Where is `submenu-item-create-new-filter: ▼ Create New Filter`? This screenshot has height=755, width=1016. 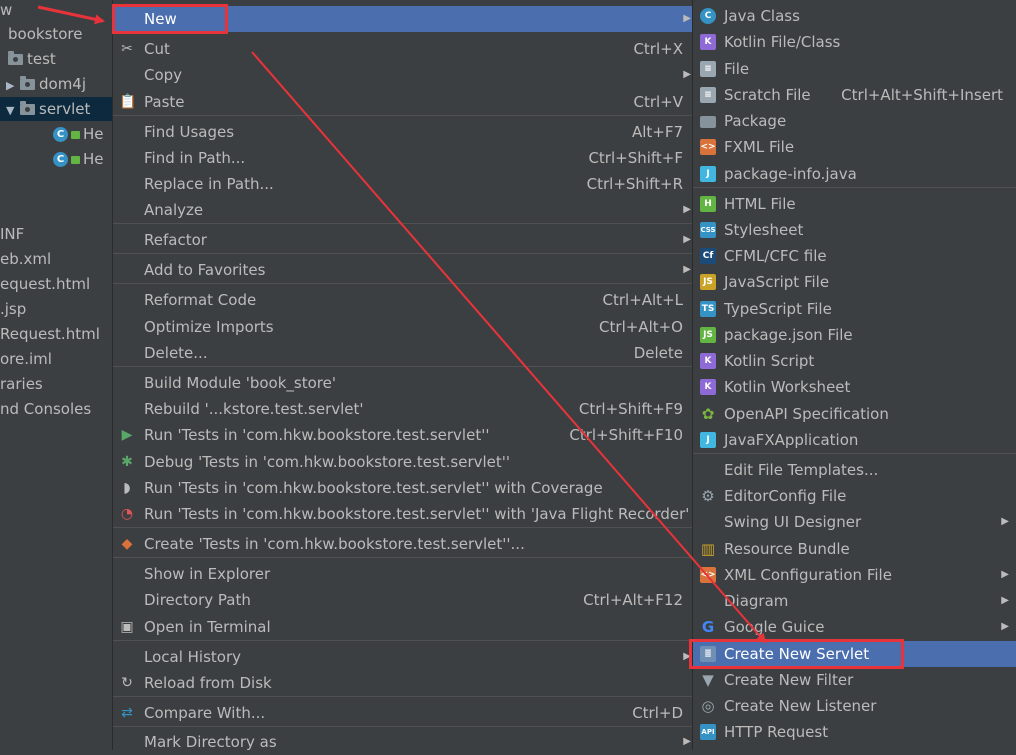
submenu-item-create-new-filter: ▼ Create New Filter is located at coordinates (854, 680).